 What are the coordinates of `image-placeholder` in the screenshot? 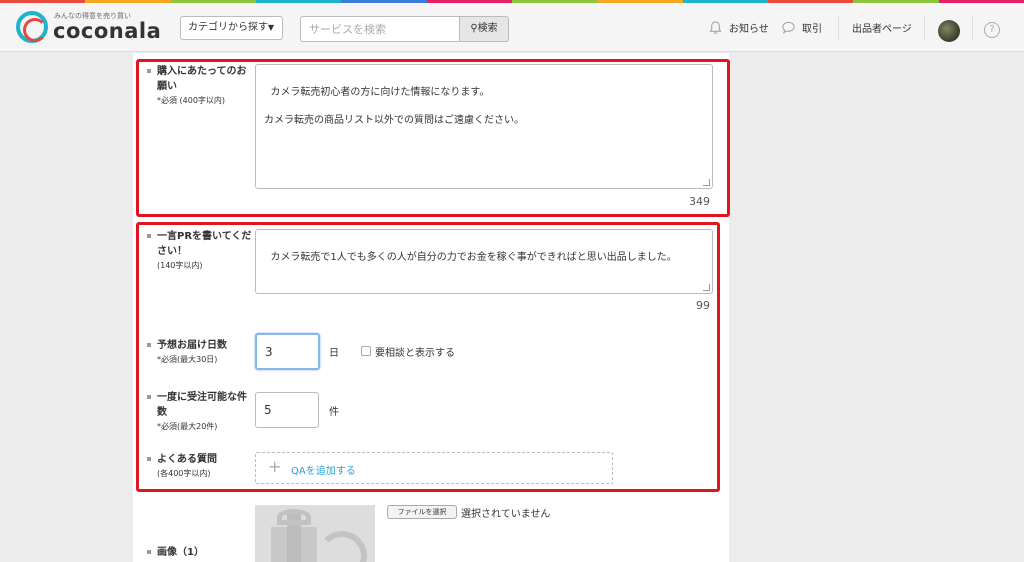 It's located at (315, 533).